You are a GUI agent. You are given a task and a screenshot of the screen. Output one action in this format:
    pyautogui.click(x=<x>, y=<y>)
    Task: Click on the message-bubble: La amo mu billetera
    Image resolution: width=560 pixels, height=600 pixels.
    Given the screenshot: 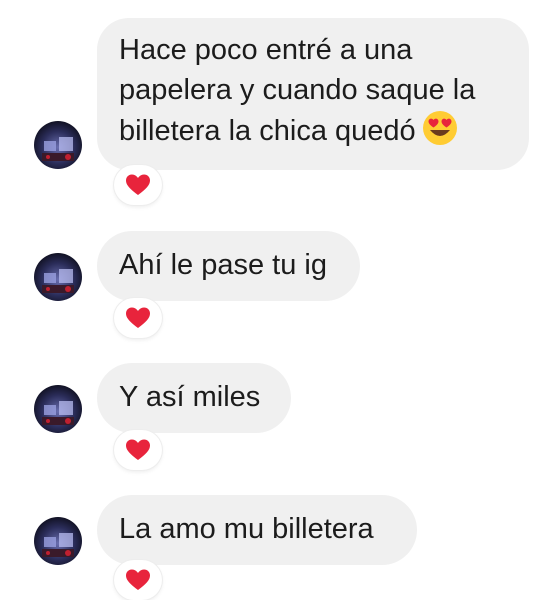 What is the action you would take?
    pyautogui.click(x=257, y=530)
    